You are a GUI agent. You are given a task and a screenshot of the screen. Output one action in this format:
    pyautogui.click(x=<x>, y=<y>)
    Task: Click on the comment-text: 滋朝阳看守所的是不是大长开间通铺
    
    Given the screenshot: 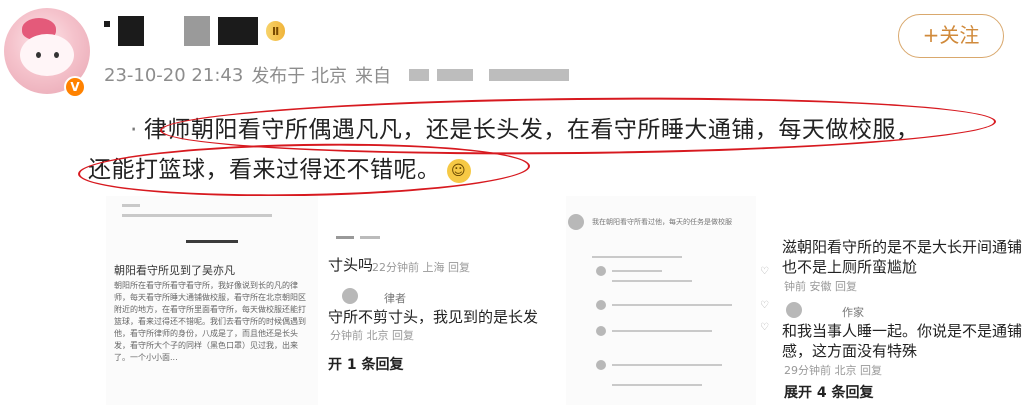 What is the action you would take?
    pyautogui.click(x=902, y=247)
    